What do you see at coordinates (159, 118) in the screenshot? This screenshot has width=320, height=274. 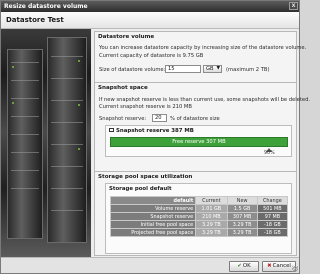 I see `snapshot-reserve-input: 20` at bounding box center [159, 118].